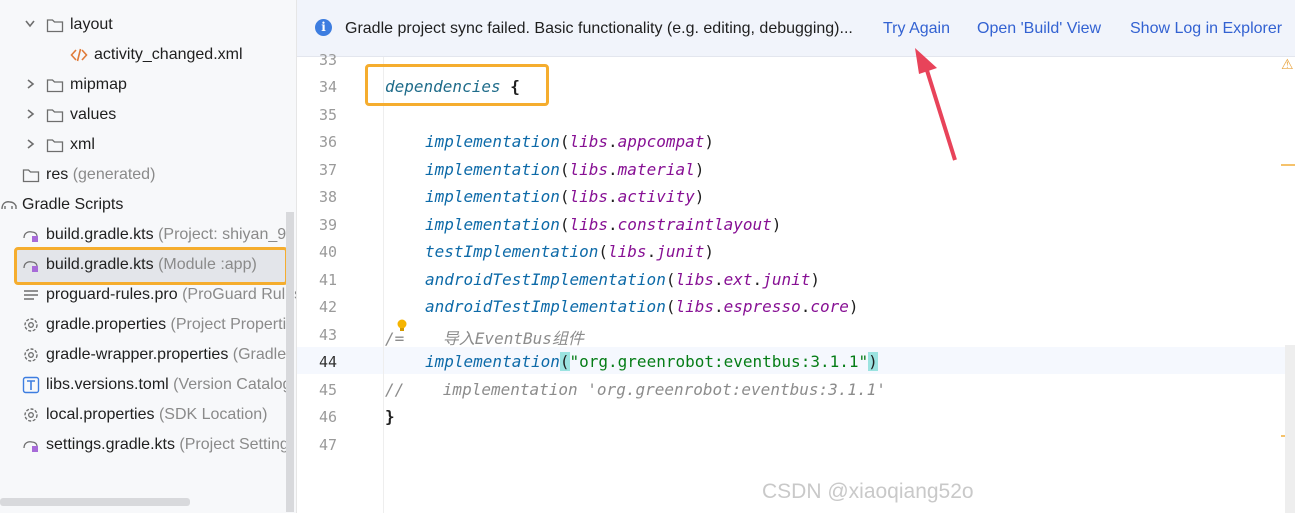 This screenshot has width=1295, height=513. I want to click on code-line-38: implementation(libs.activity), so click(565, 196).